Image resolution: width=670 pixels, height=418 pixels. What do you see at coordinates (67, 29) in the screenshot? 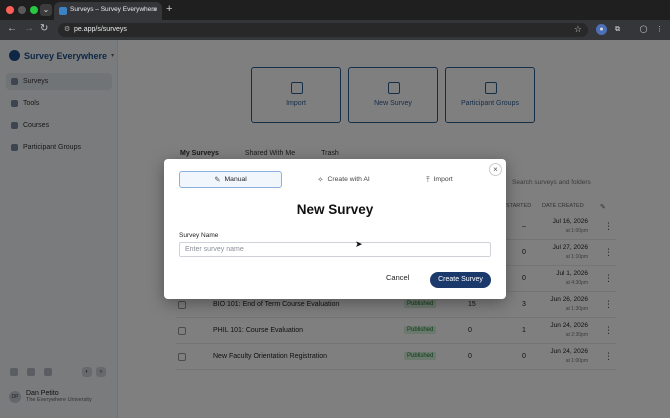
I see `site-info-icon: ⚙` at bounding box center [67, 29].